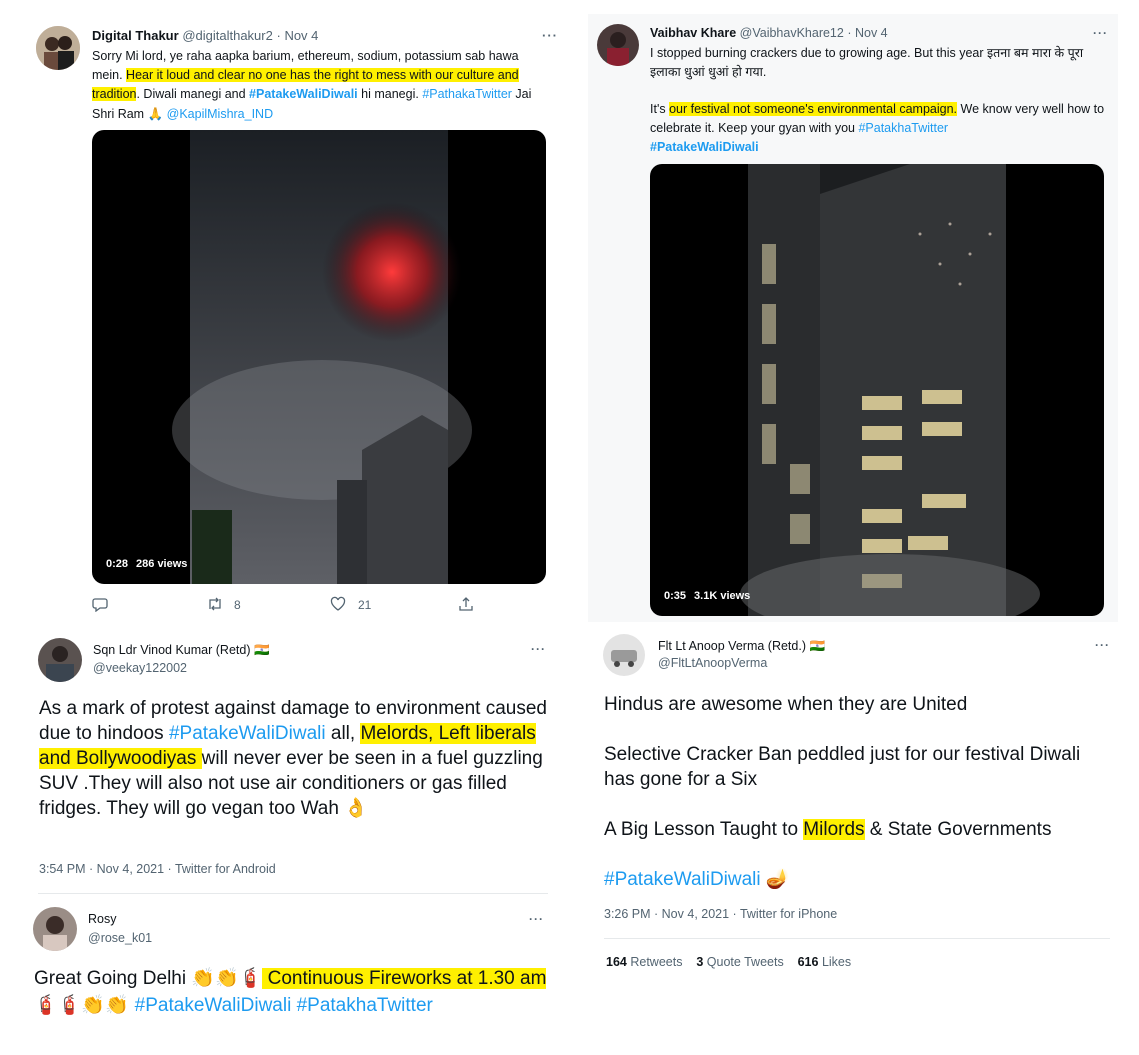 Image resolution: width=1139 pixels, height=1055 pixels. What do you see at coordinates (162, 564) in the screenshot?
I see `video-views: 286 views` at bounding box center [162, 564].